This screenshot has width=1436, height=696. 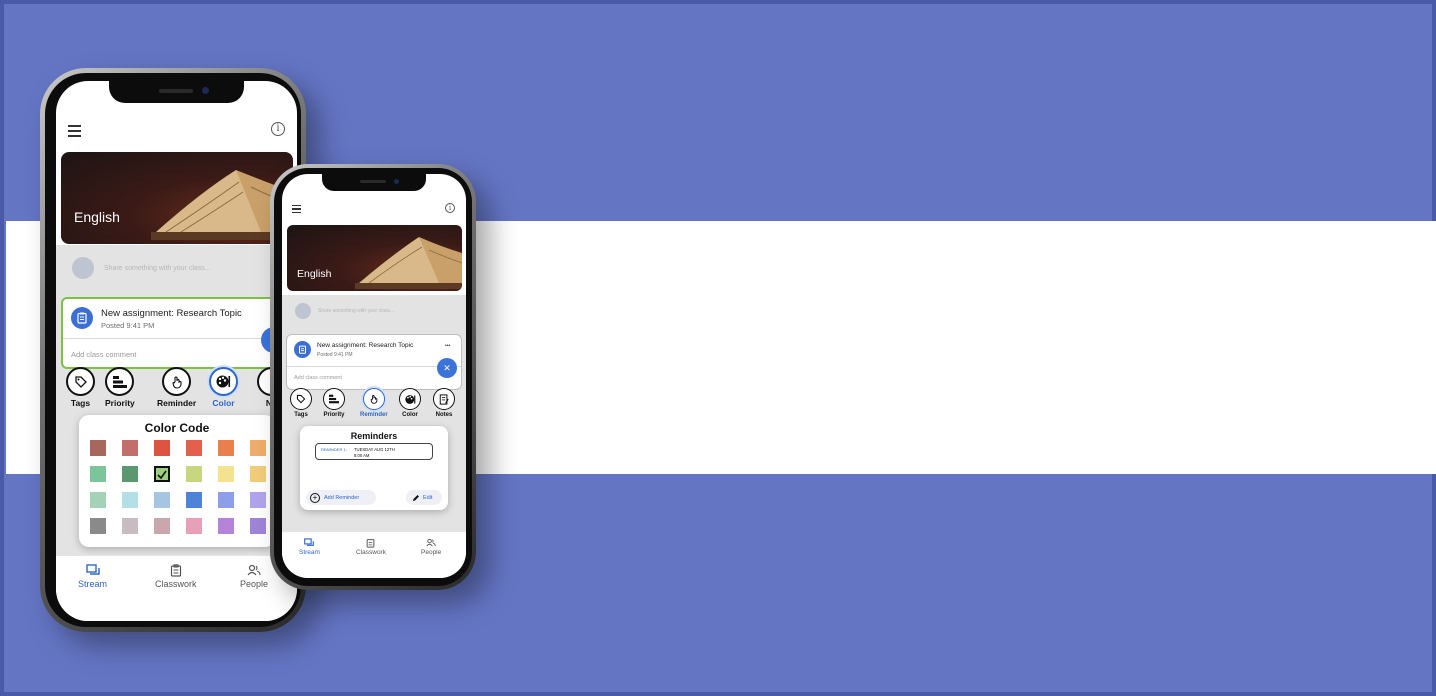 What do you see at coordinates (444, 403) in the screenshot?
I see `tool-notes: Notes` at bounding box center [444, 403].